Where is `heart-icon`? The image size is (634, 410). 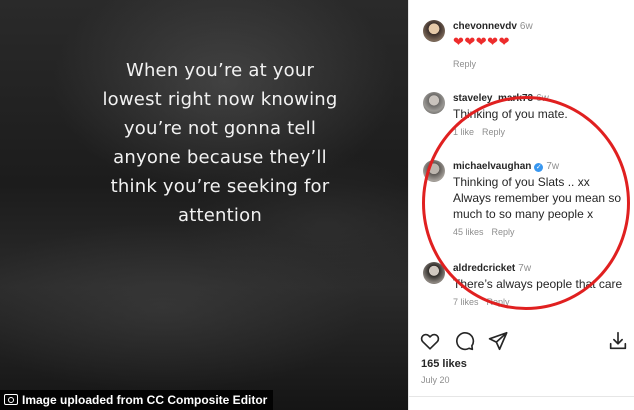 heart-icon is located at coordinates (430, 341).